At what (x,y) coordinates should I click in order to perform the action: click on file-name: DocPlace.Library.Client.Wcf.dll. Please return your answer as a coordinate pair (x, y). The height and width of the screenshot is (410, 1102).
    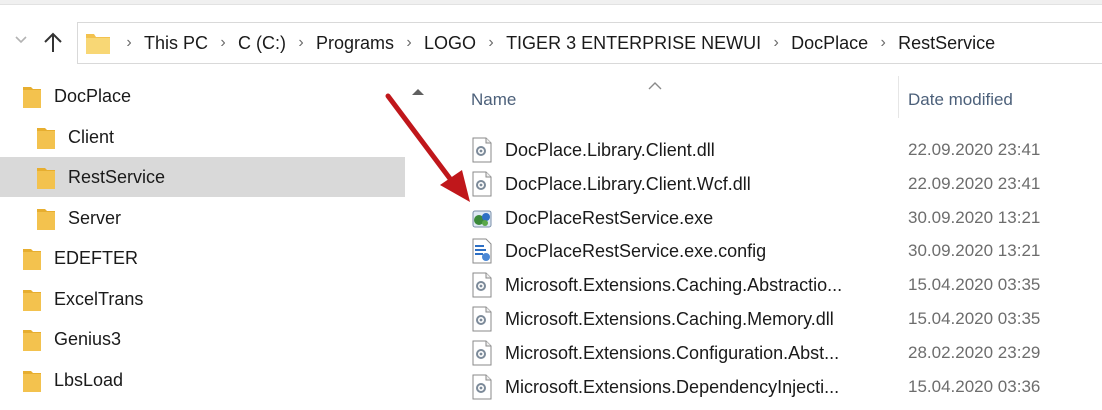
    Looking at the image, I should click on (628, 183).